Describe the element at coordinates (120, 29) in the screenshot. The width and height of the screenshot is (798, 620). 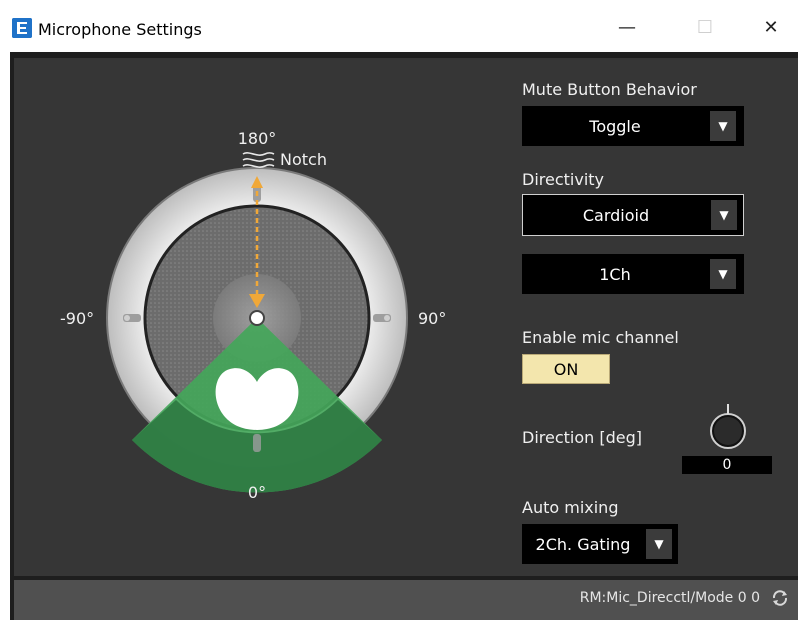
I see `window-title: Microphone Settings` at that location.